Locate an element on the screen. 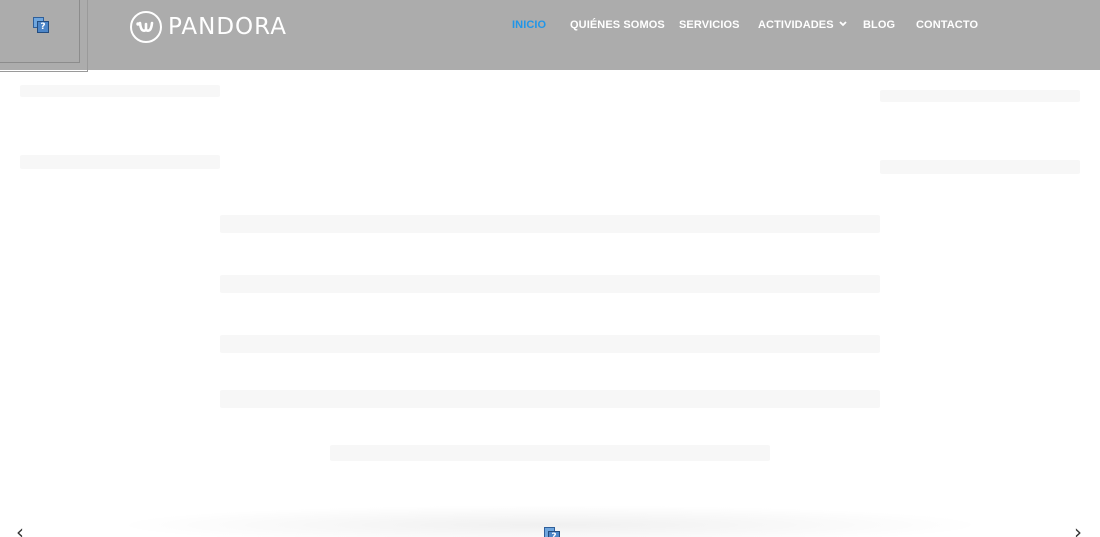 This screenshot has height=537, width=1100. site-logo: PANDORA is located at coordinates (208, 27).